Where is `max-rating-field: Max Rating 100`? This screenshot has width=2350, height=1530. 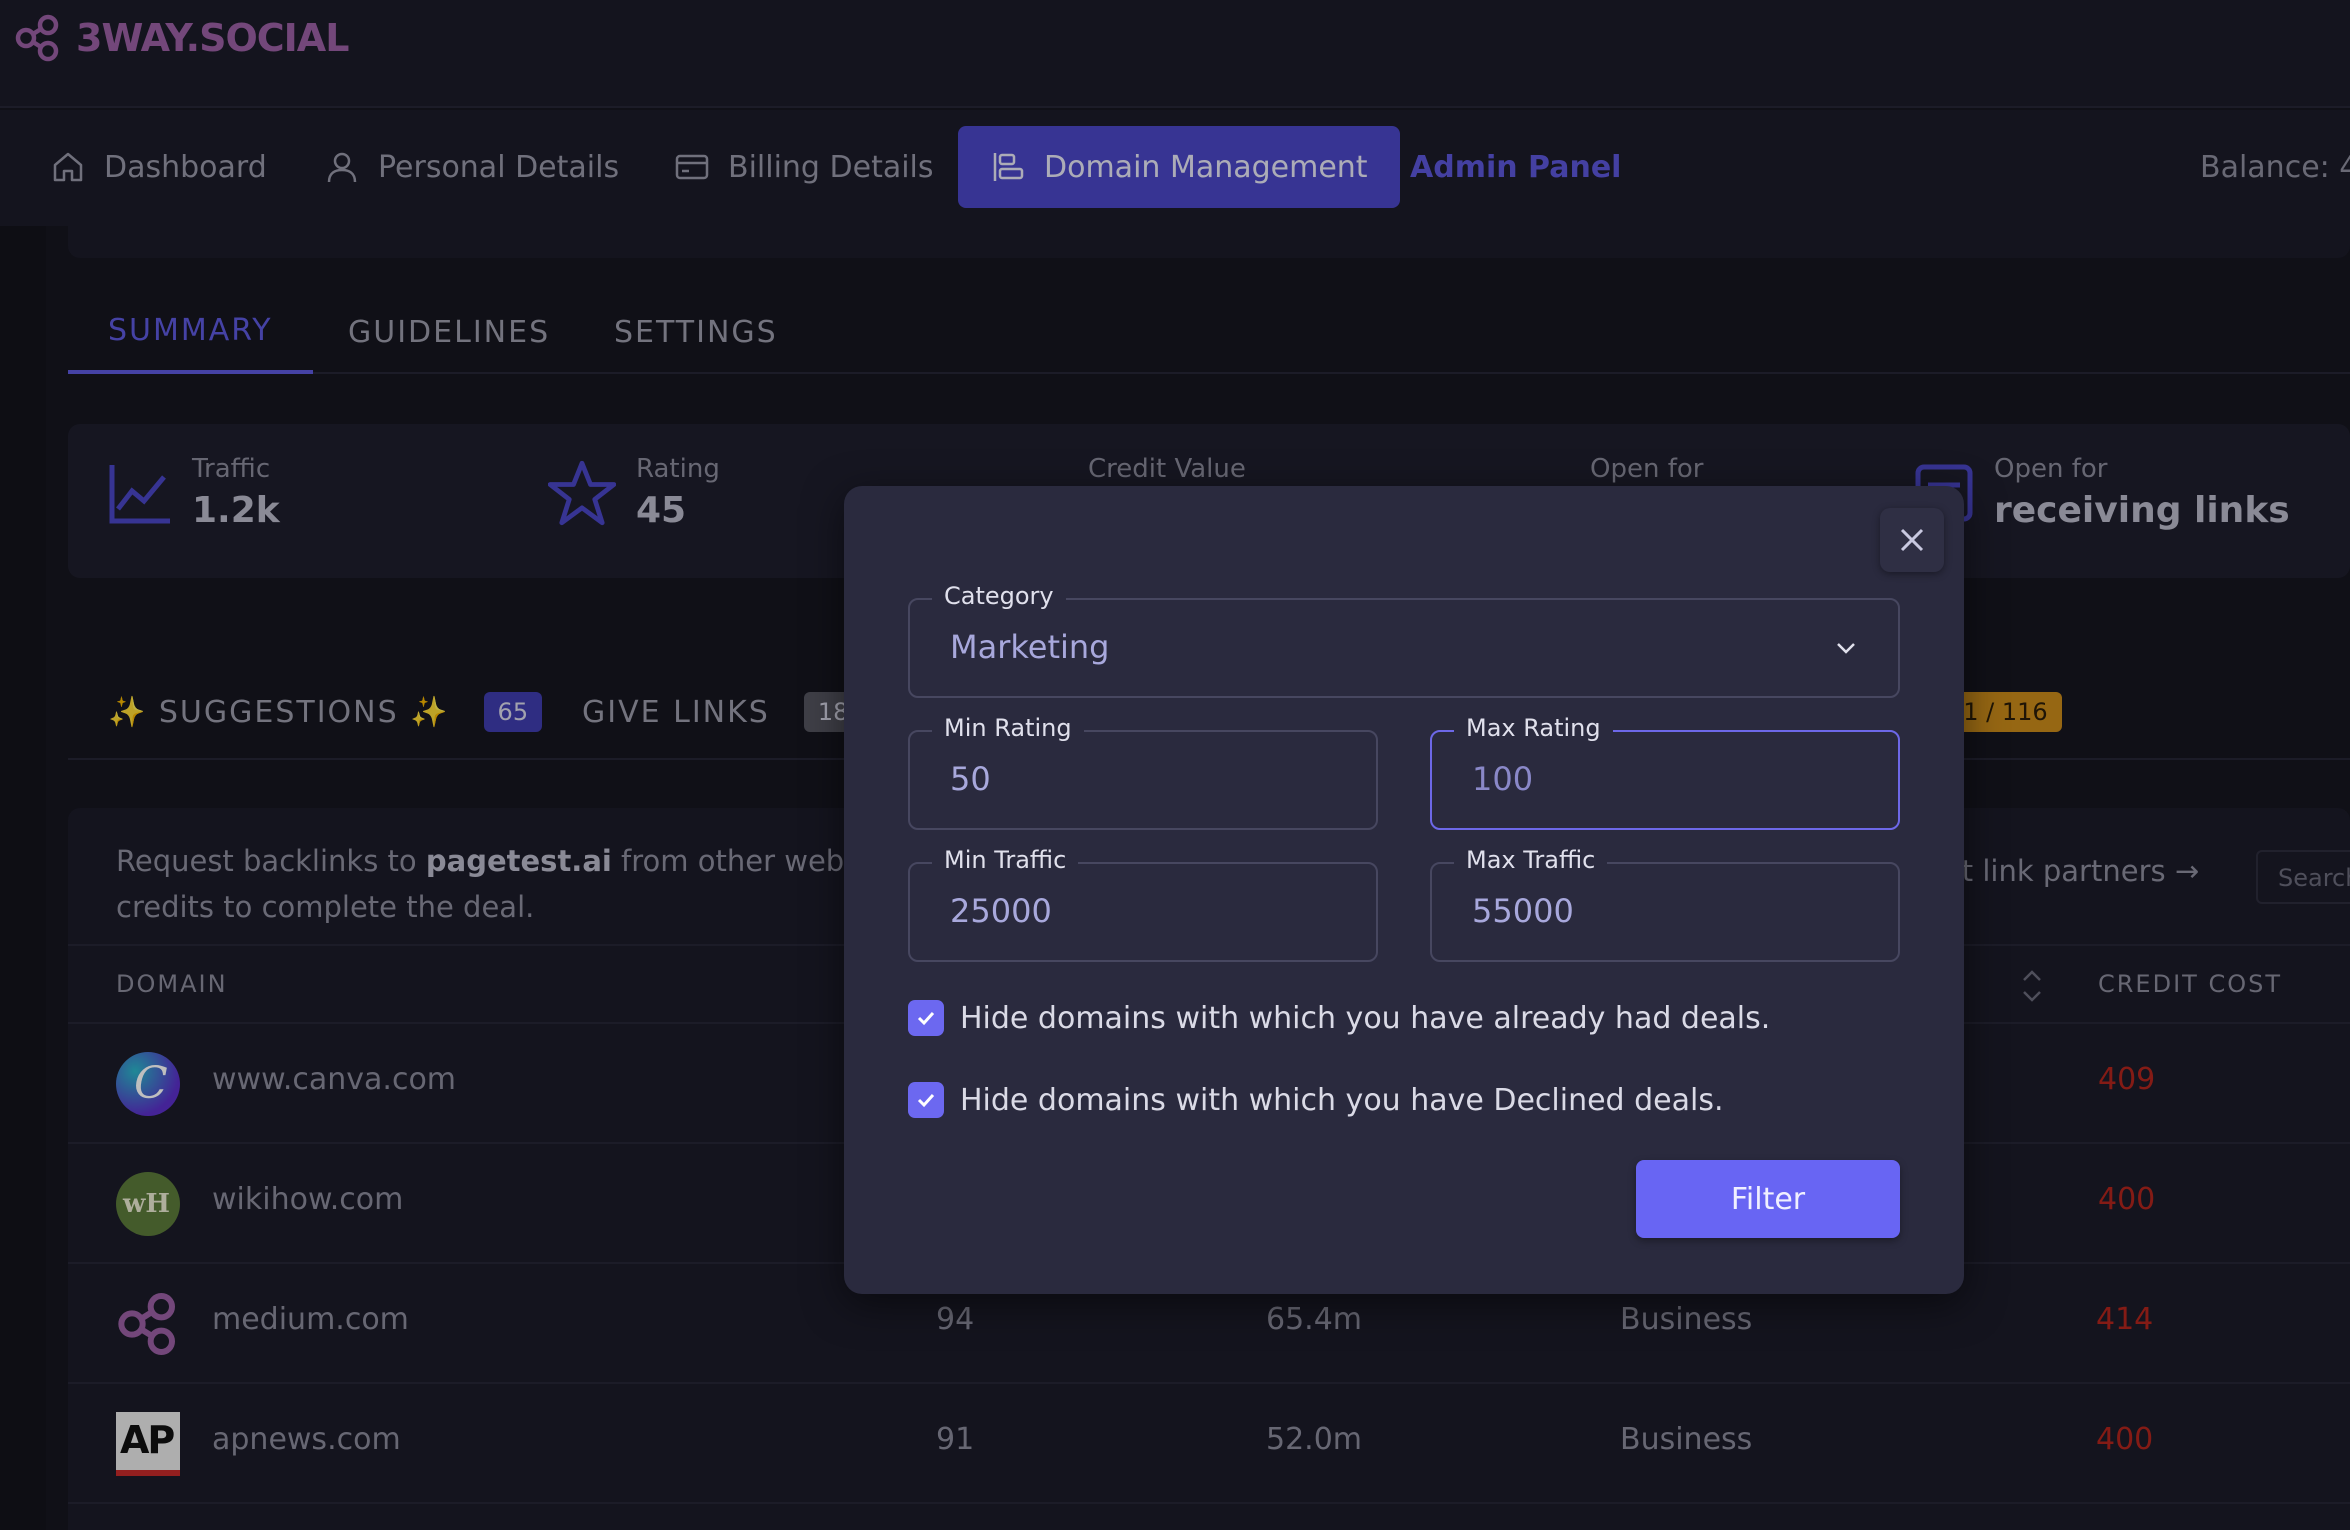
max-rating-field: Max Rating 100 is located at coordinates (1665, 772).